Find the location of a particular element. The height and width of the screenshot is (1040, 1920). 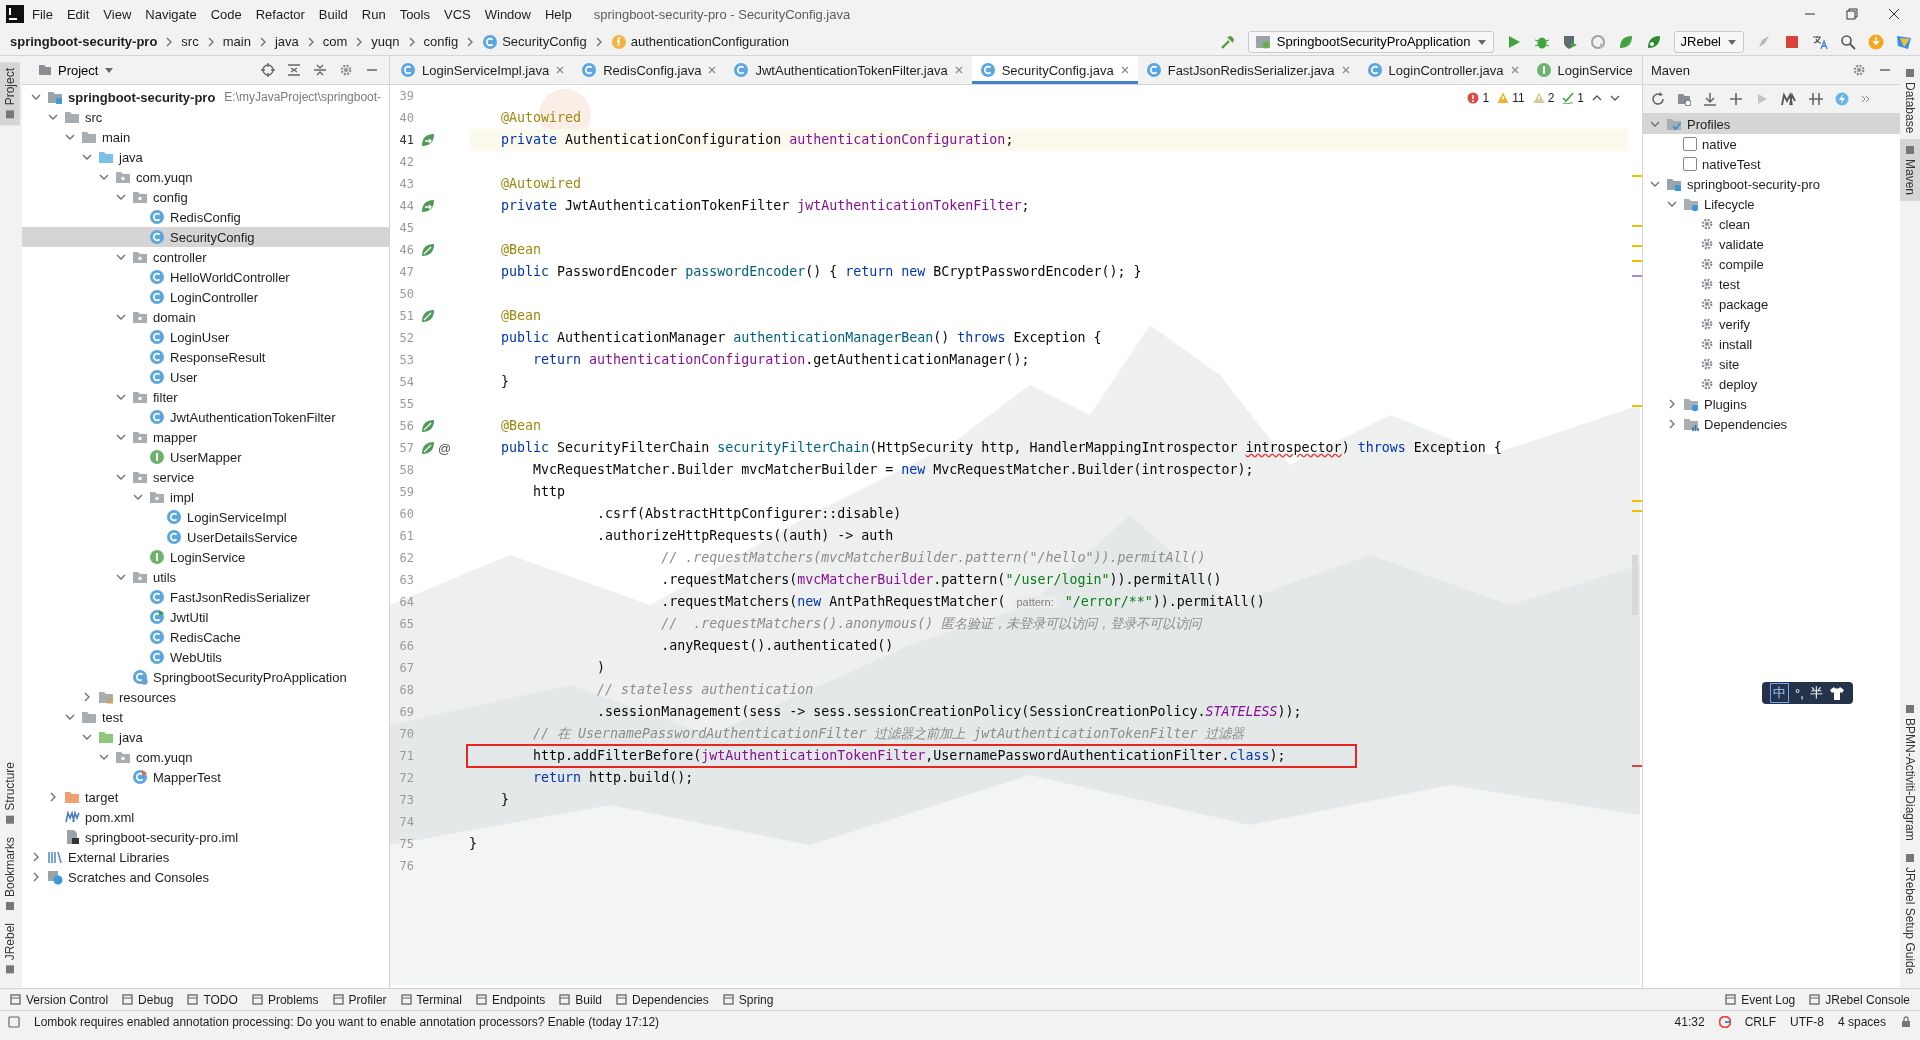

breadcrumb: main is located at coordinates (236, 41).